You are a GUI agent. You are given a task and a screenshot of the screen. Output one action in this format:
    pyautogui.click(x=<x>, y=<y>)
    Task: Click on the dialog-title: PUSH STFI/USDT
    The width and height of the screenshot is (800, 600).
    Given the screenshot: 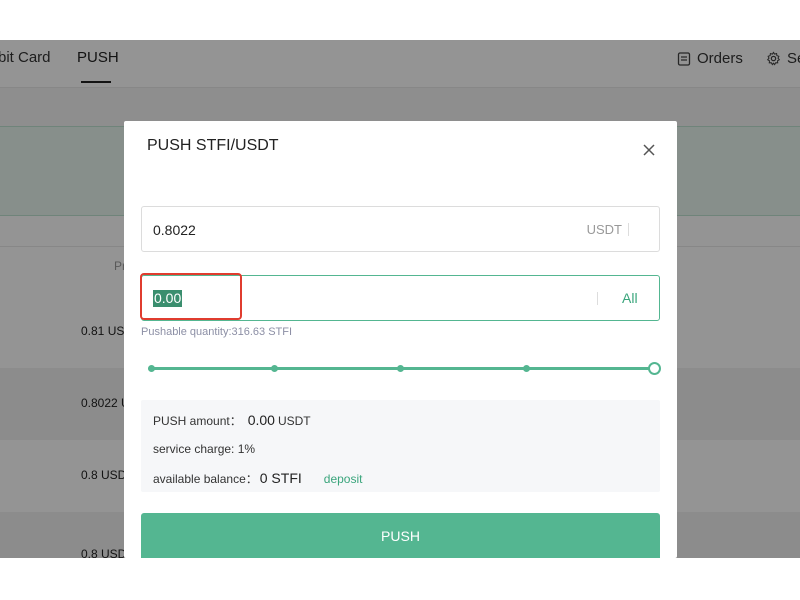 What is the action you would take?
    pyautogui.click(x=213, y=145)
    